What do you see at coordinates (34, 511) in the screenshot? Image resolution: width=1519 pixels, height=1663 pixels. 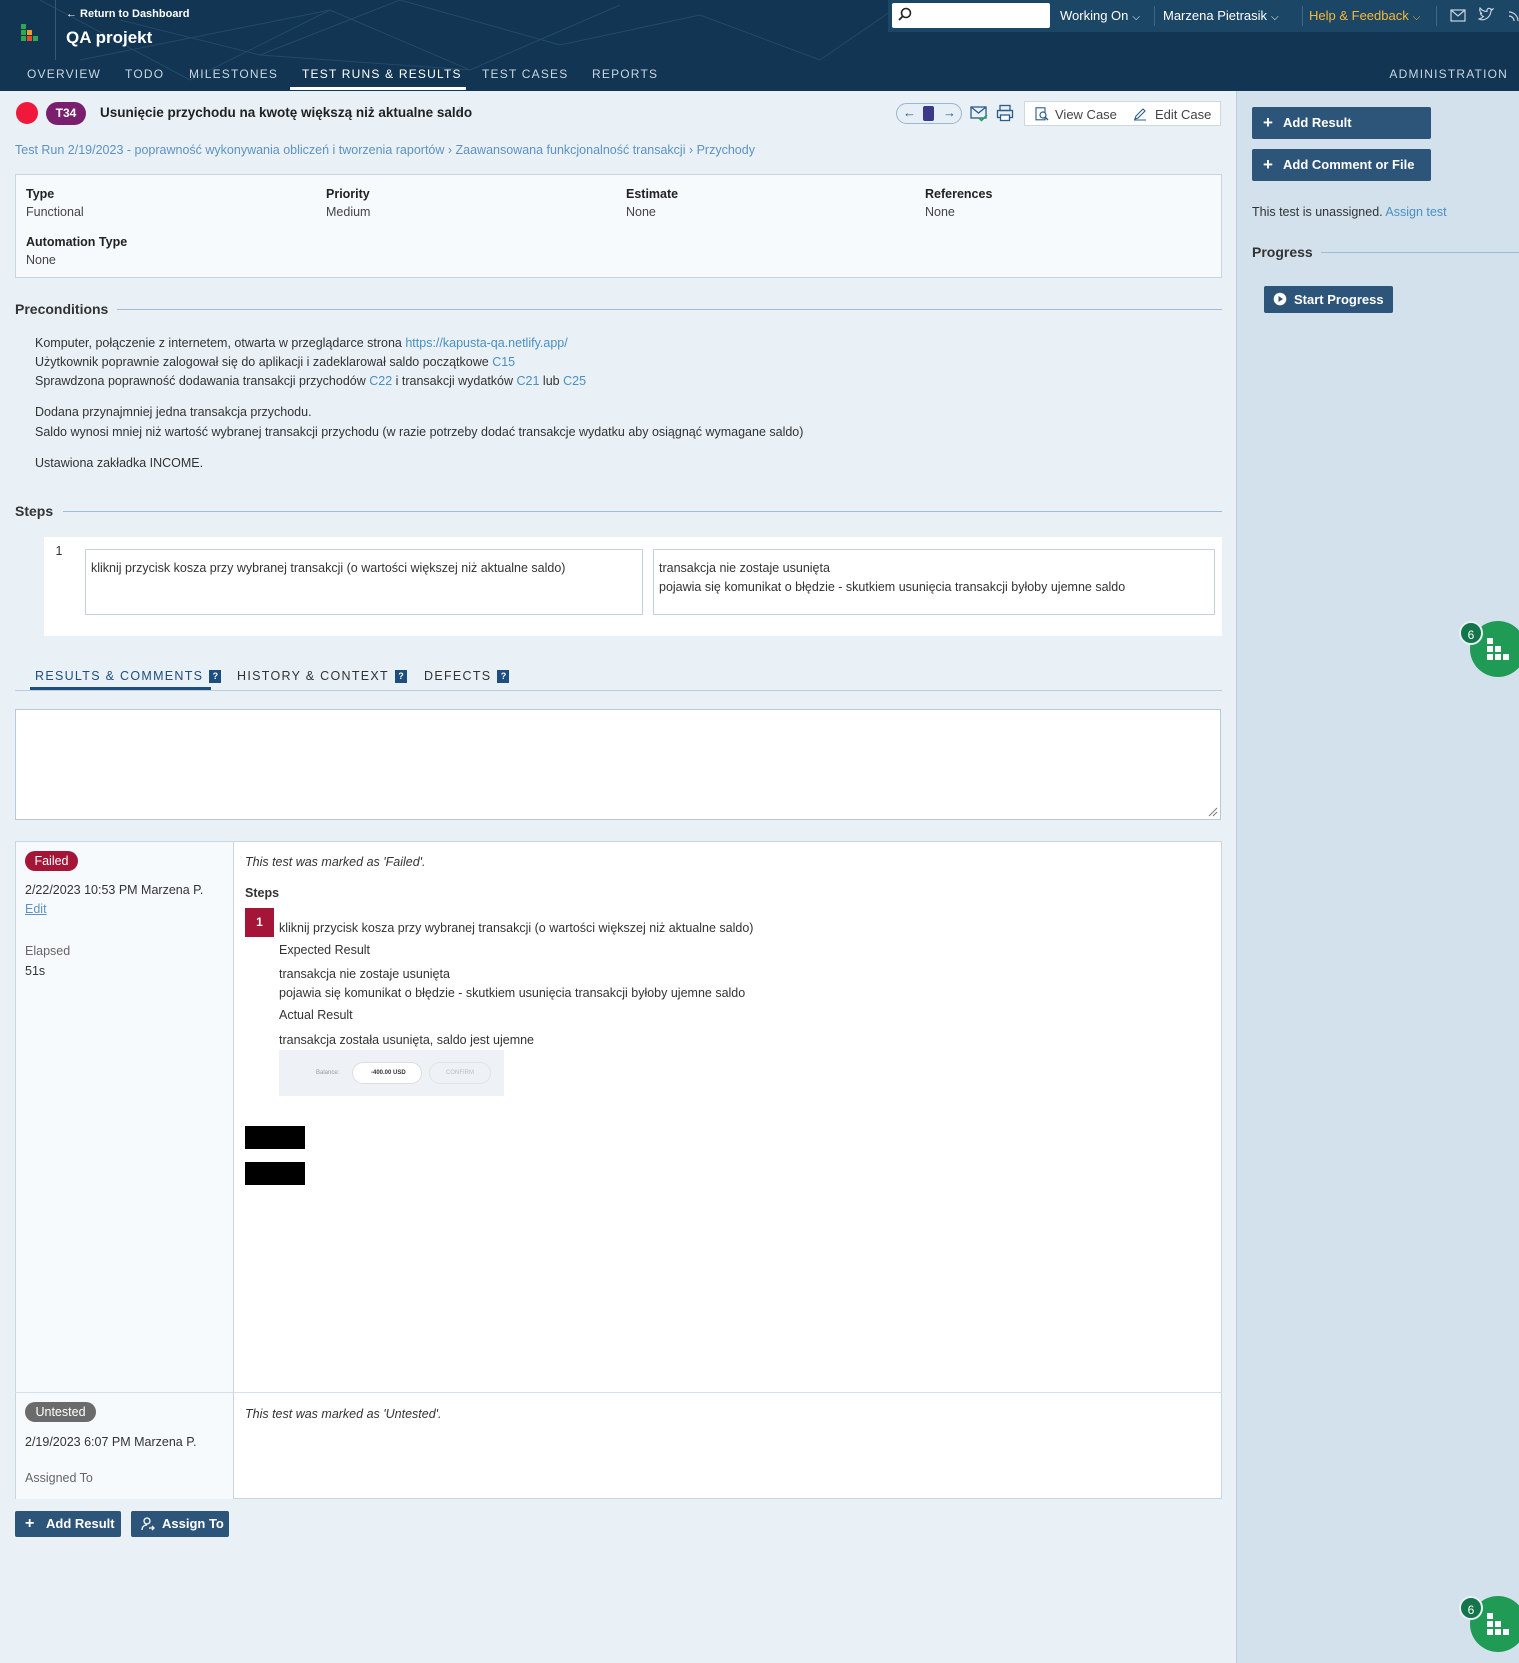 I see `steps-heading: Steps` at bounding box center [34, 511].